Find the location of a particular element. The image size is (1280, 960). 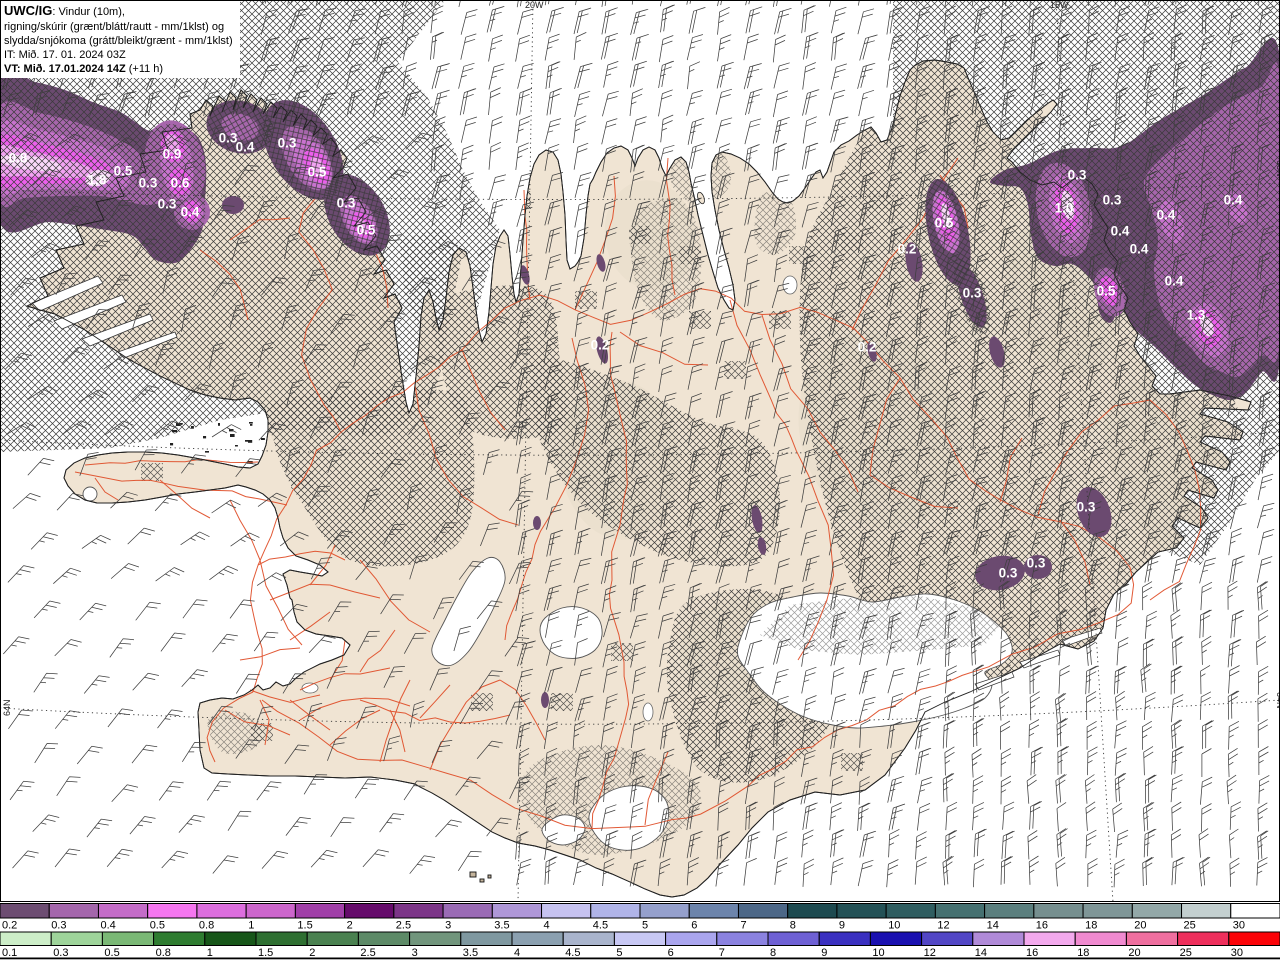

svg-text: IT: Mið. 17. 01. 2024 03Z is located at coordinates (65, 55).